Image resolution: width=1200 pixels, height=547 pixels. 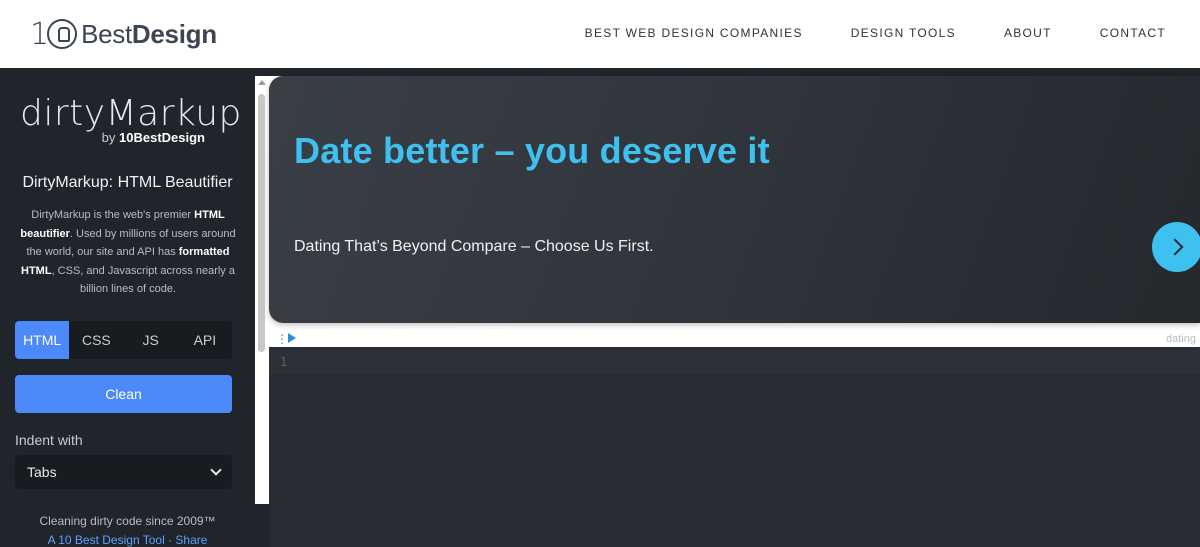 I want to click on chevron-right-icon, so click(x=1174, y=247).